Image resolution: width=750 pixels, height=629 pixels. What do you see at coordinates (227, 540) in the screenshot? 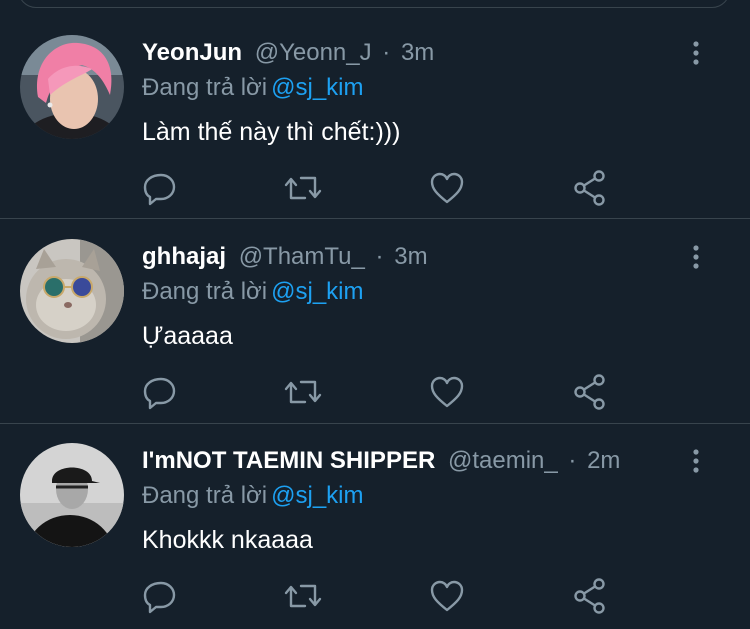
I see `tweet-text: Khokkk nkaaaa` at bounding box center [227, 540].